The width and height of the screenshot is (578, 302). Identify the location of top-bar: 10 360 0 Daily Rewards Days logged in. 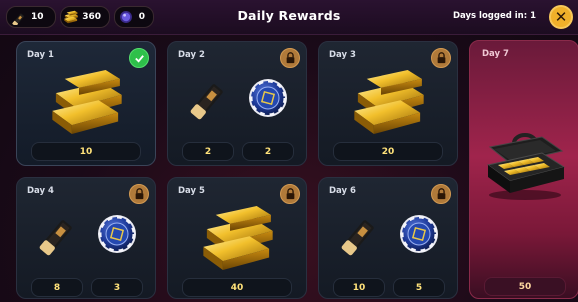
(289, 17).